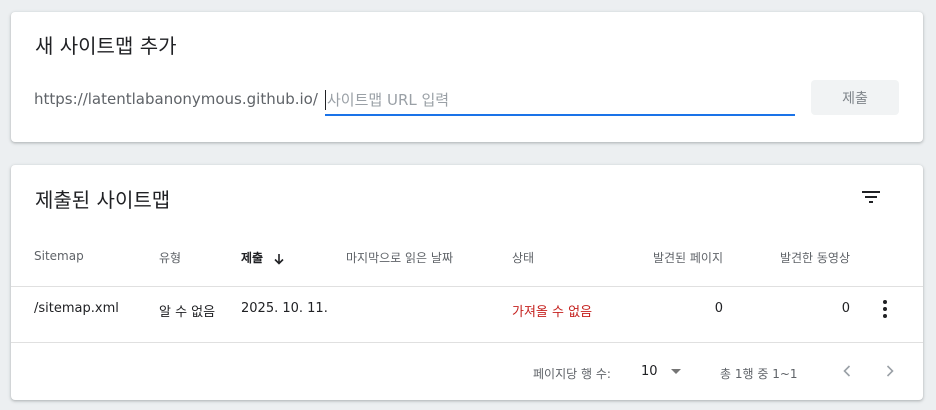  I want to click on more-vert-icon, so click(885, 309).